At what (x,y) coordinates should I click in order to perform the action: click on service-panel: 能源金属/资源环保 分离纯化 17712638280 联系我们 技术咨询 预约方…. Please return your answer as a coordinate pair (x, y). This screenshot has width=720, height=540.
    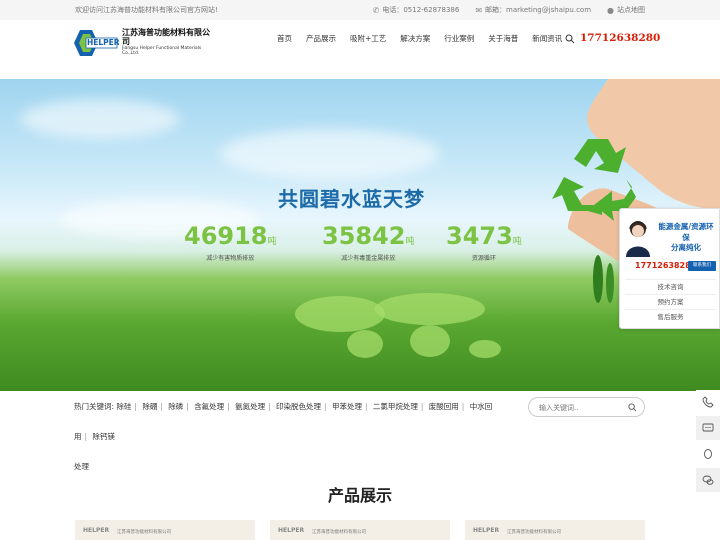
    Looking at the image, I should click on (669, 268).